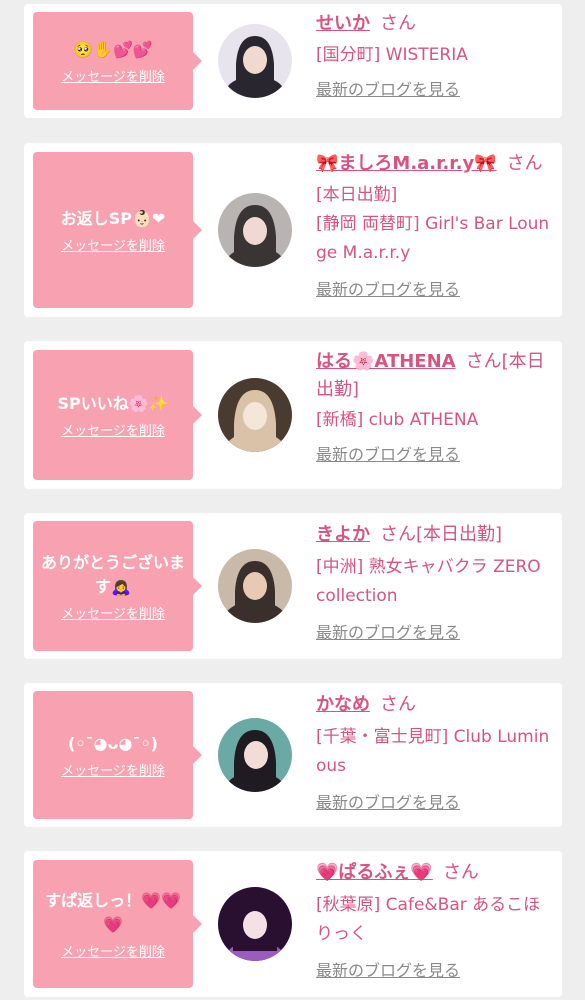 The height and width of the screenshot is (1000, 585). Describe the element at coordinates (397, 420) in the screenshot. I see `shop-info: [新橋] club ATHENA` at that location.